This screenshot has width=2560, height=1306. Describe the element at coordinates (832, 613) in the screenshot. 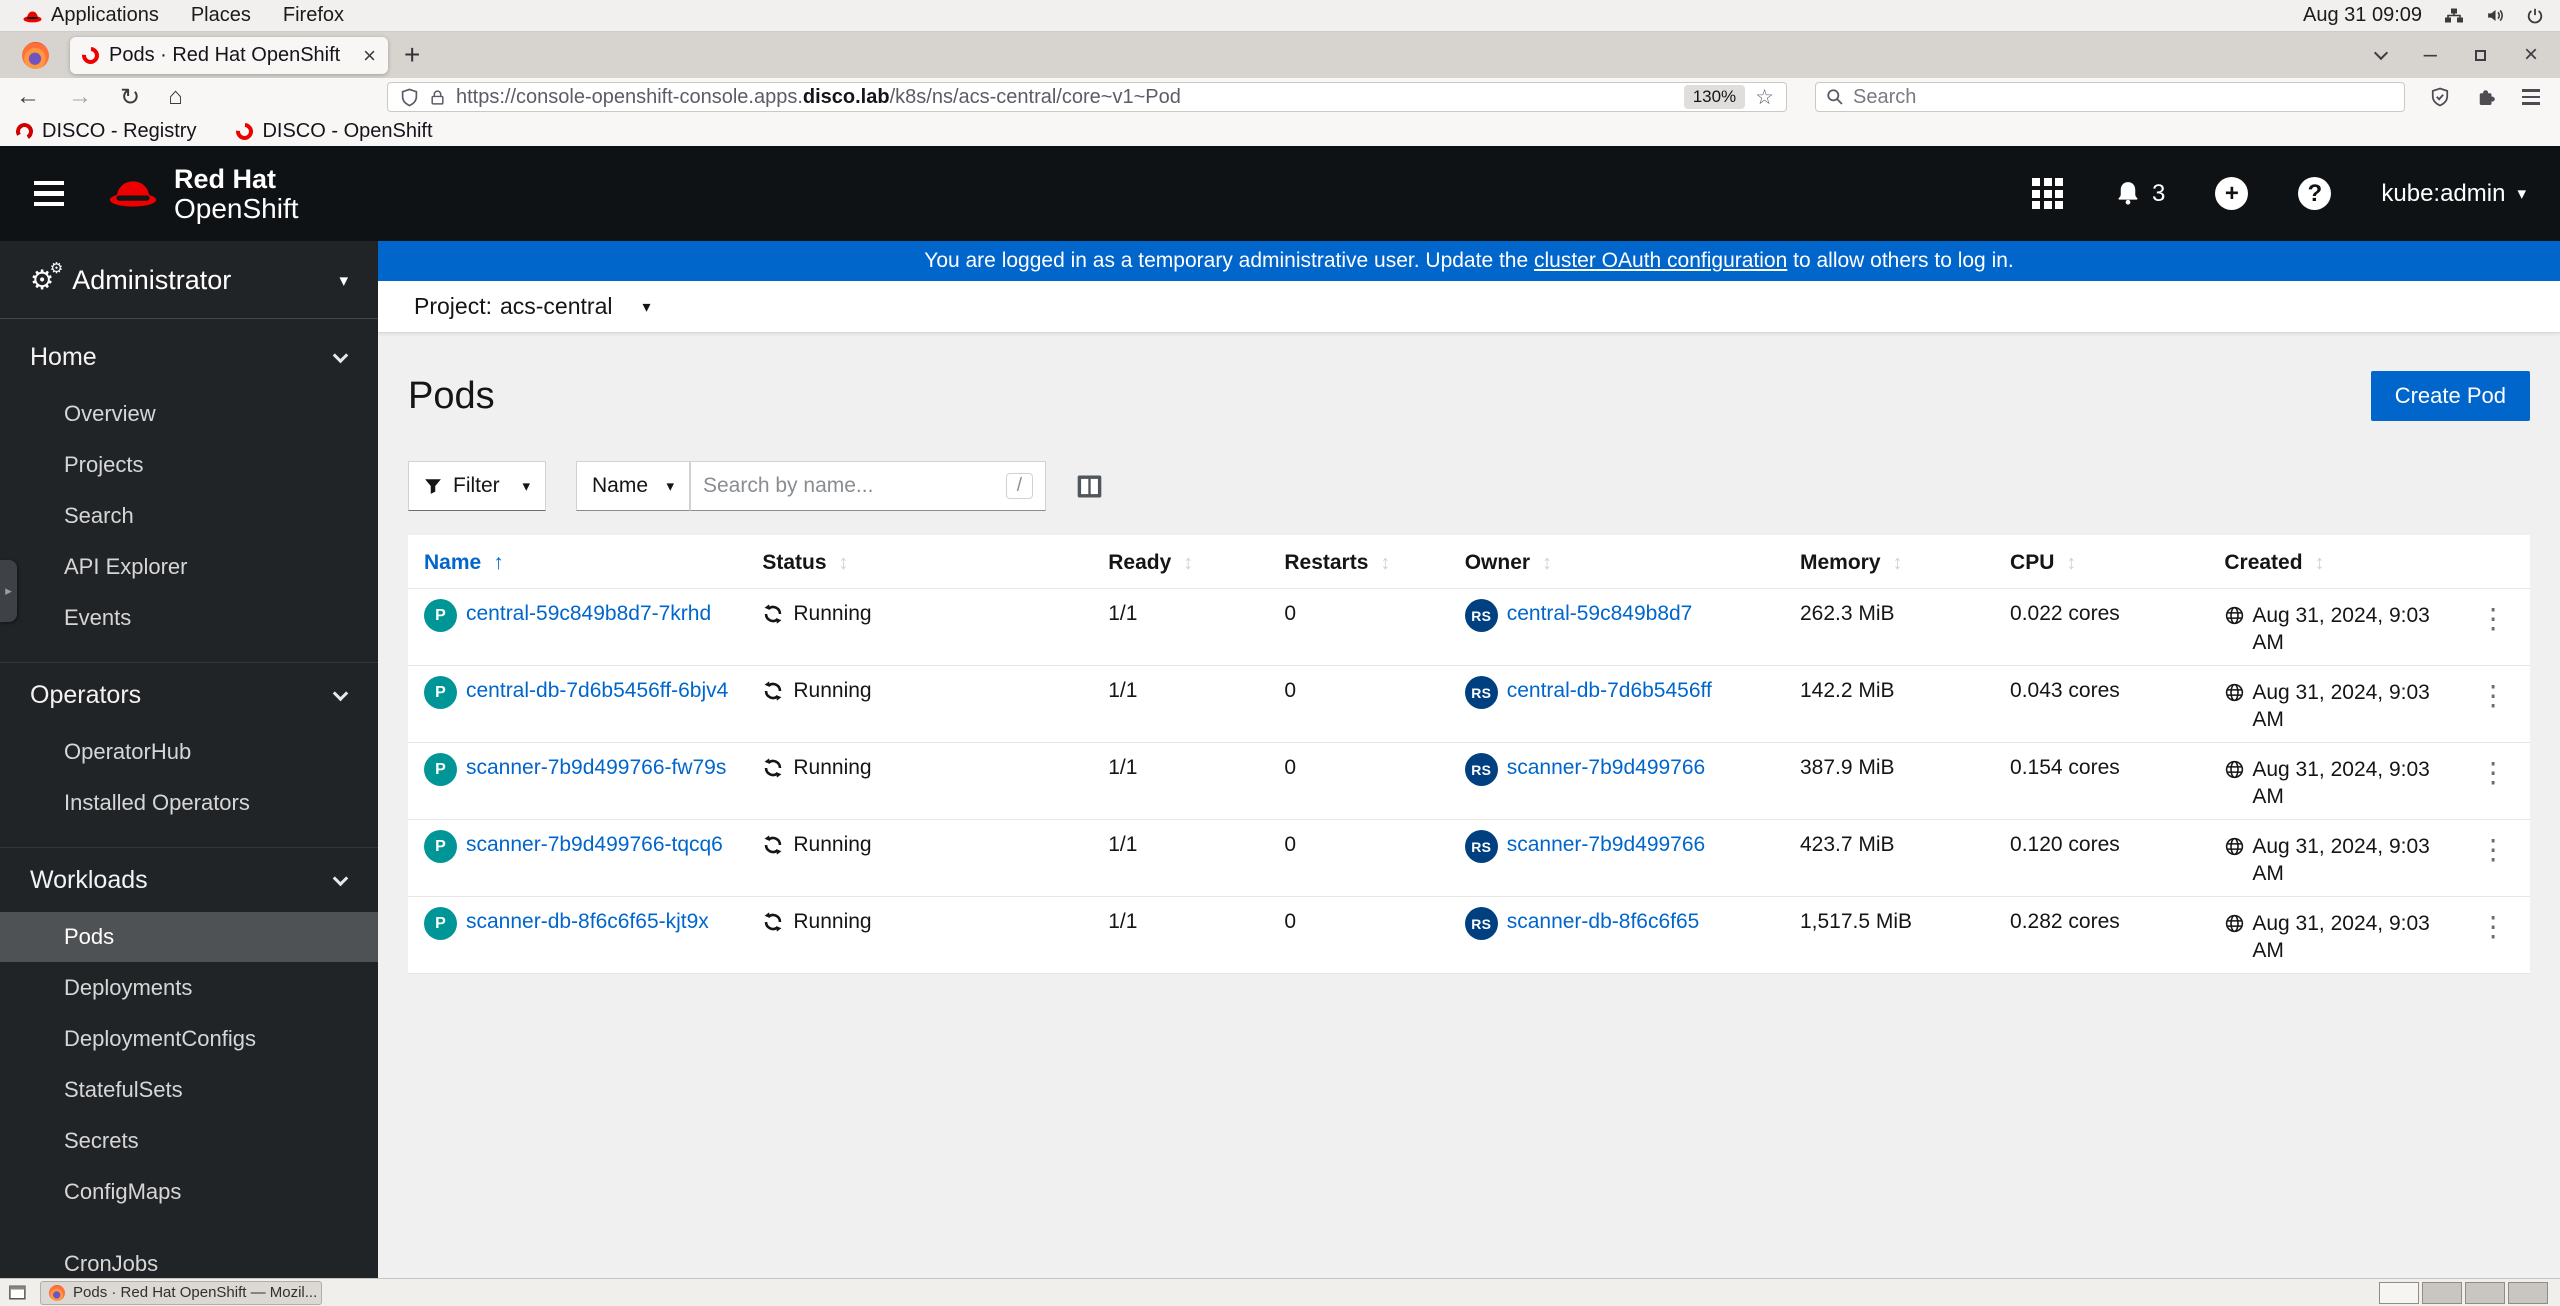

I see `status-text: Running` at that location.